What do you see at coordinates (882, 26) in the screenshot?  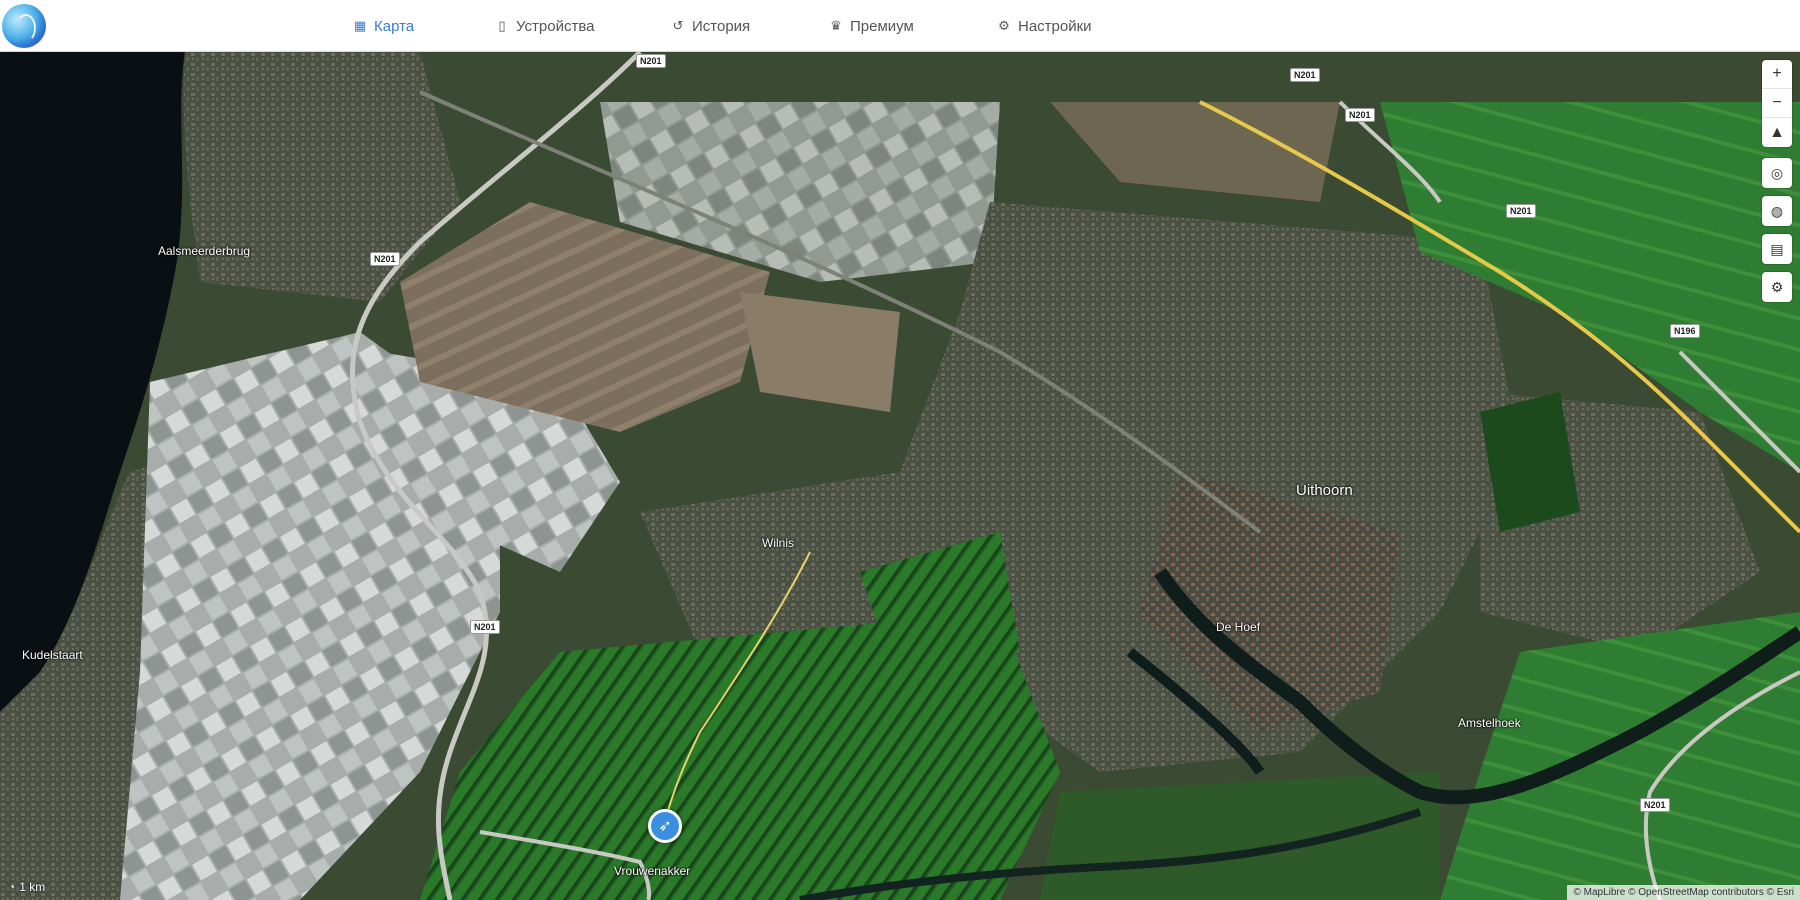 I see `nav-premium-label: Премиум` at bounding box center [882, 26].